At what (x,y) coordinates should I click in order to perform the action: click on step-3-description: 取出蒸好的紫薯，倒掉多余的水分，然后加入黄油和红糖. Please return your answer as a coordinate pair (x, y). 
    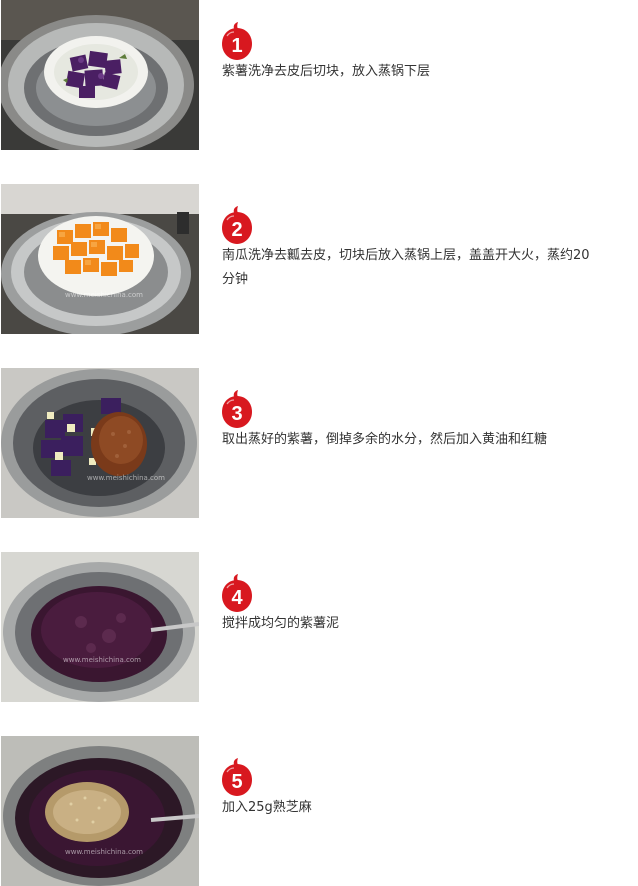
    Looking at the image, I should click on (385, 439).